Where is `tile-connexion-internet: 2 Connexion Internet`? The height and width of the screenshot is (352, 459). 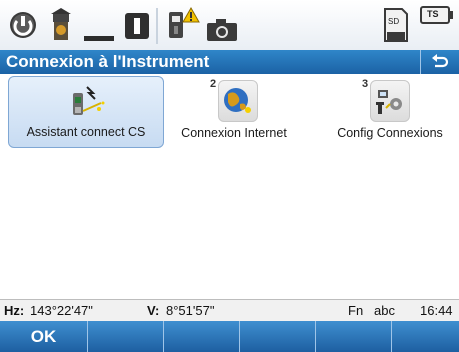 tile-connexion-internet: 2 Connexion Internet is located at coordinates (234, 112).